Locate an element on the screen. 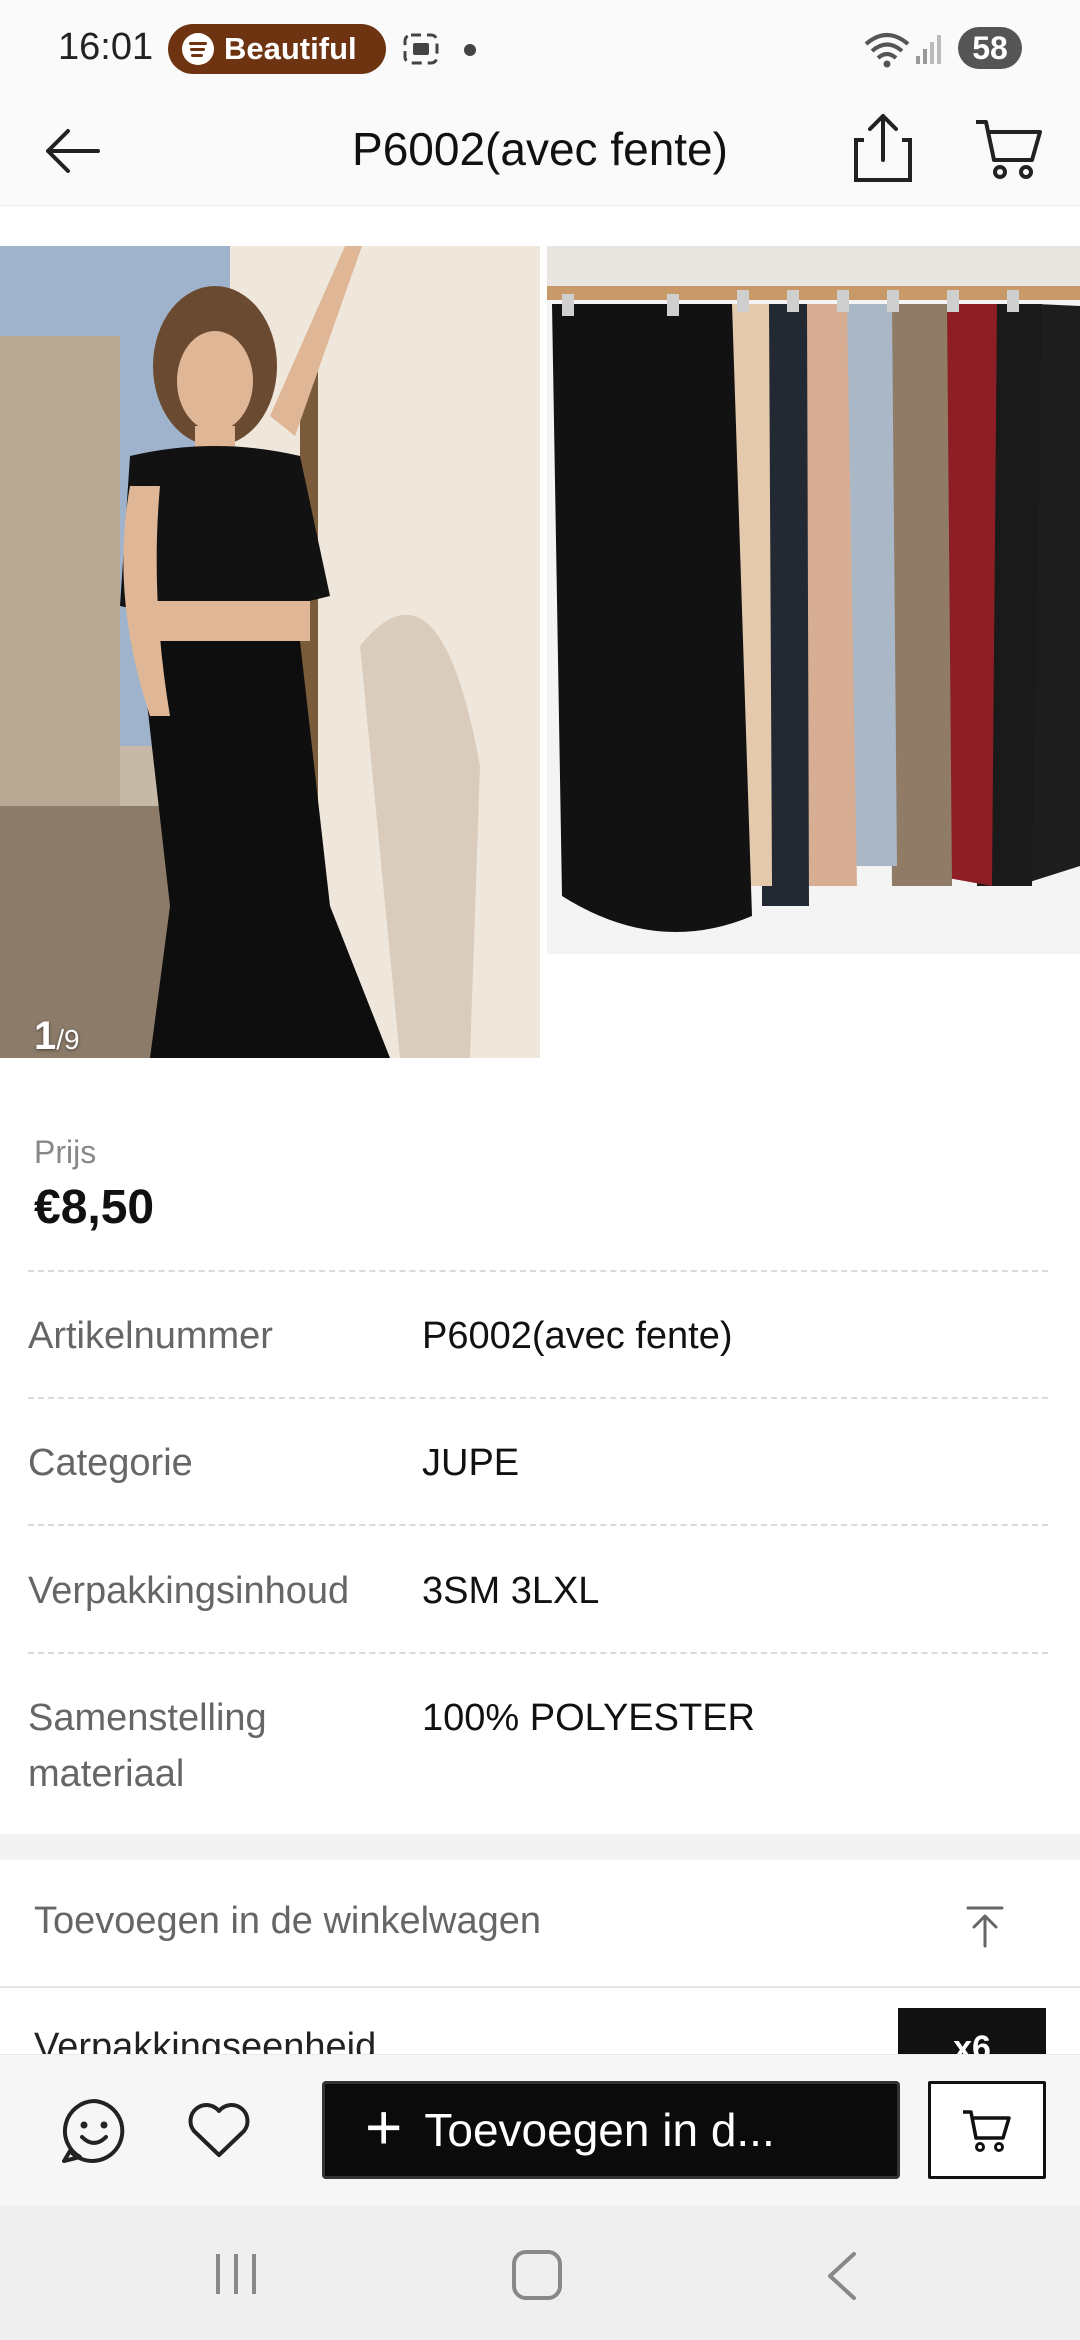 Image resolution: width=1080 pixels, height=2340 pixels. notification-dot-icon is located at coordinates (470, 50).